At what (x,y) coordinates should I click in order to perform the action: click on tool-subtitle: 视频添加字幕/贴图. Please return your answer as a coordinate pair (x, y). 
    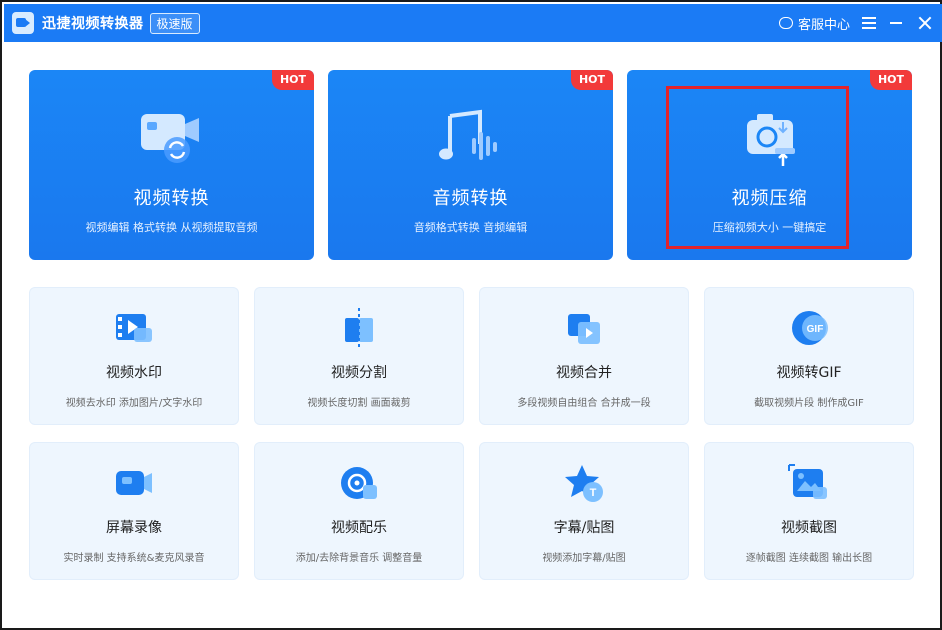
    Looking at the image, I should click on (584, 558).